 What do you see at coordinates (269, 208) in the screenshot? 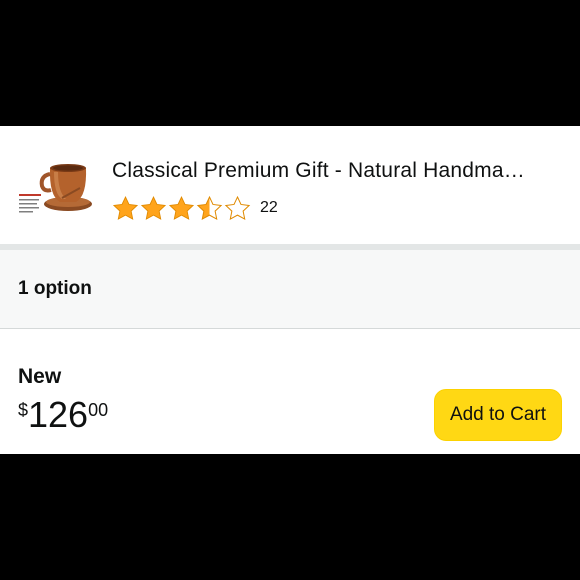
I see `review-count: 22` at bounding box center [269, 208].